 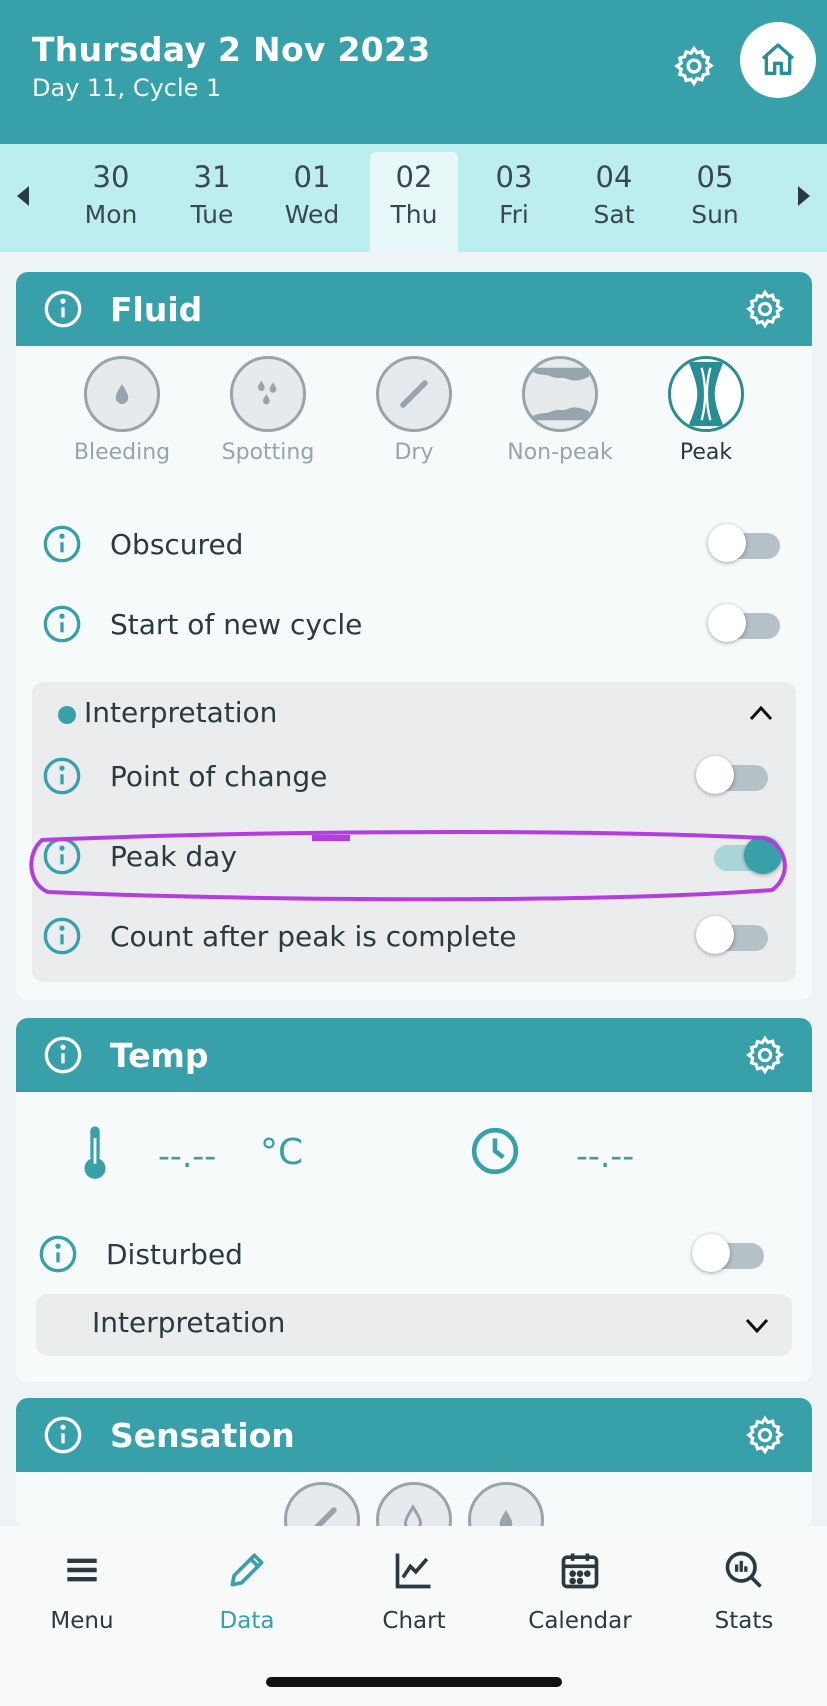 What do you see at coordinates (247, 1570) in the screenshot?
I see `pencil-icon` at bounding box center [247, 1570].